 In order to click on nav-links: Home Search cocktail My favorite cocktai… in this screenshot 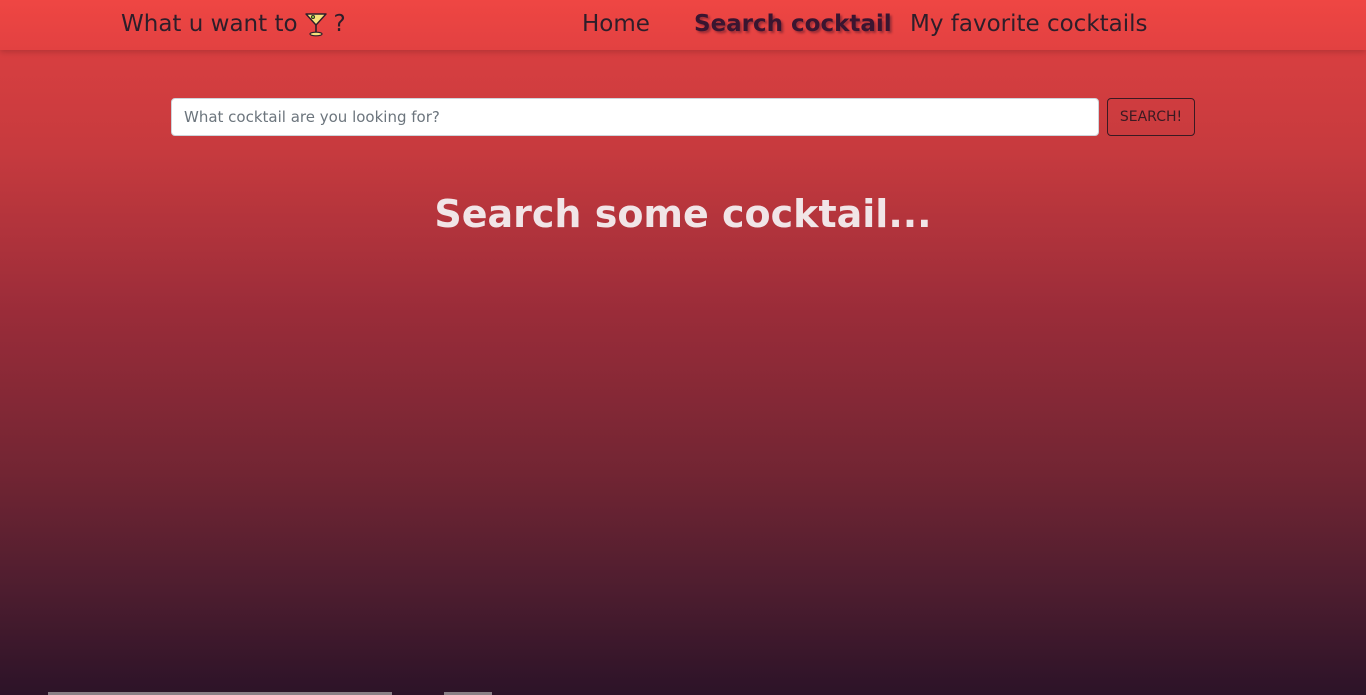, I will do `click(683, 26)`.